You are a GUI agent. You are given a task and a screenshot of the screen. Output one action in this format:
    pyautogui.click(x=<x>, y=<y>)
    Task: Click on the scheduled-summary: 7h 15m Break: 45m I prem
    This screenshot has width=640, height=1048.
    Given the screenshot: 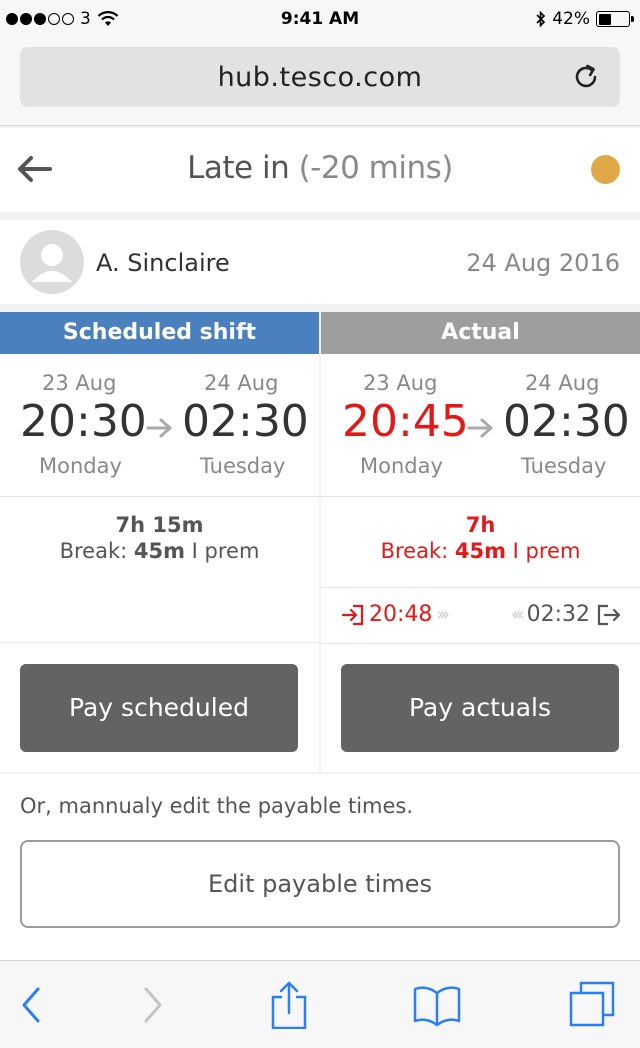 What is the action you would take?
    pyautogui.click(x=159, y=542)
    